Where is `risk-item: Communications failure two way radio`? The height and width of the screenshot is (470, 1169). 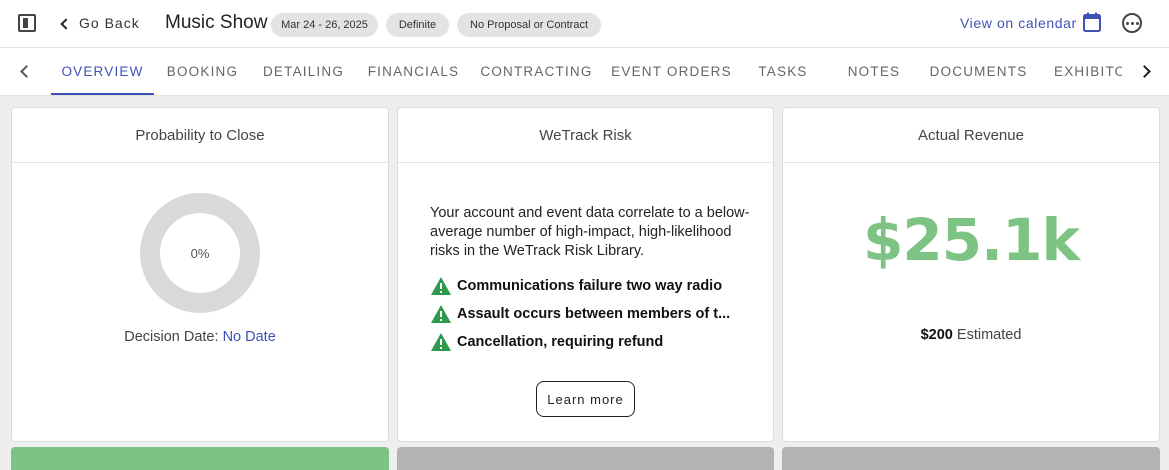
risk-item: Communications failure two way radio is located at coordinates (586, 286).